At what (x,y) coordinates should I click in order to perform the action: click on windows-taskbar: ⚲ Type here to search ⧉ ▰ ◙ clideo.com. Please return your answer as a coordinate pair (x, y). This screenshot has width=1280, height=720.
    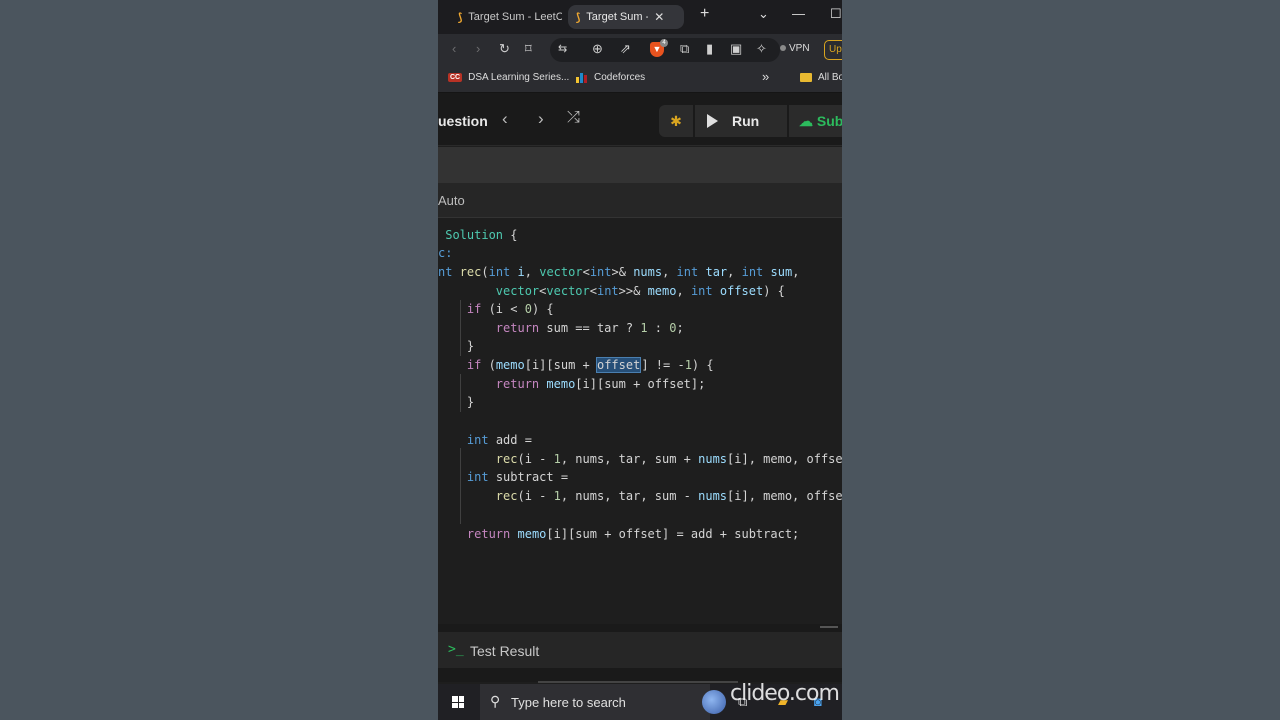
    Looking at the image, I should click on (640, 700).